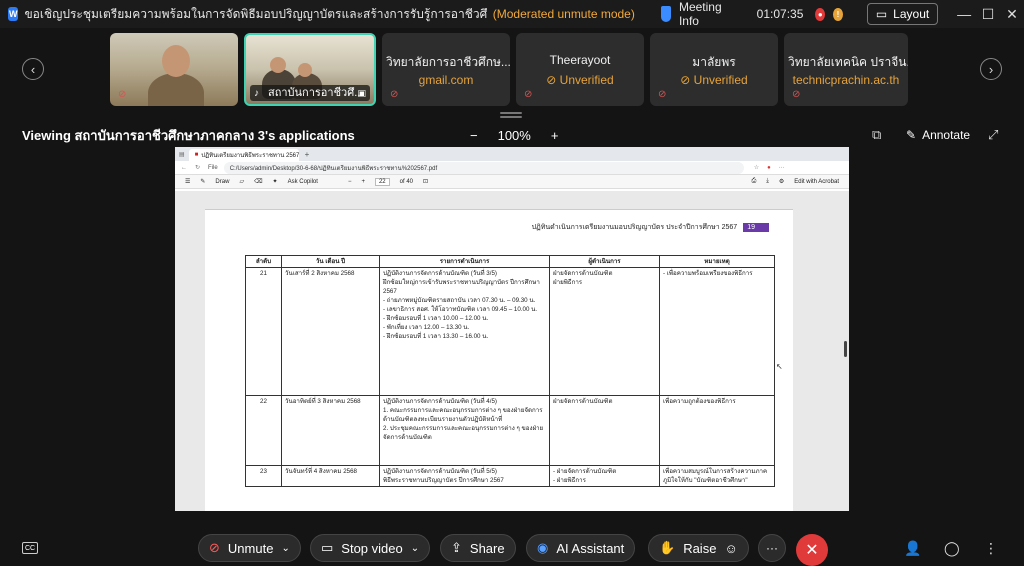 Image resolution: width=1024 pixels, height=566 pixels. What do you see at coordinates (964, 14) in the screenshot?
I see `minimize-button: —` at bounding box center [964, 14].